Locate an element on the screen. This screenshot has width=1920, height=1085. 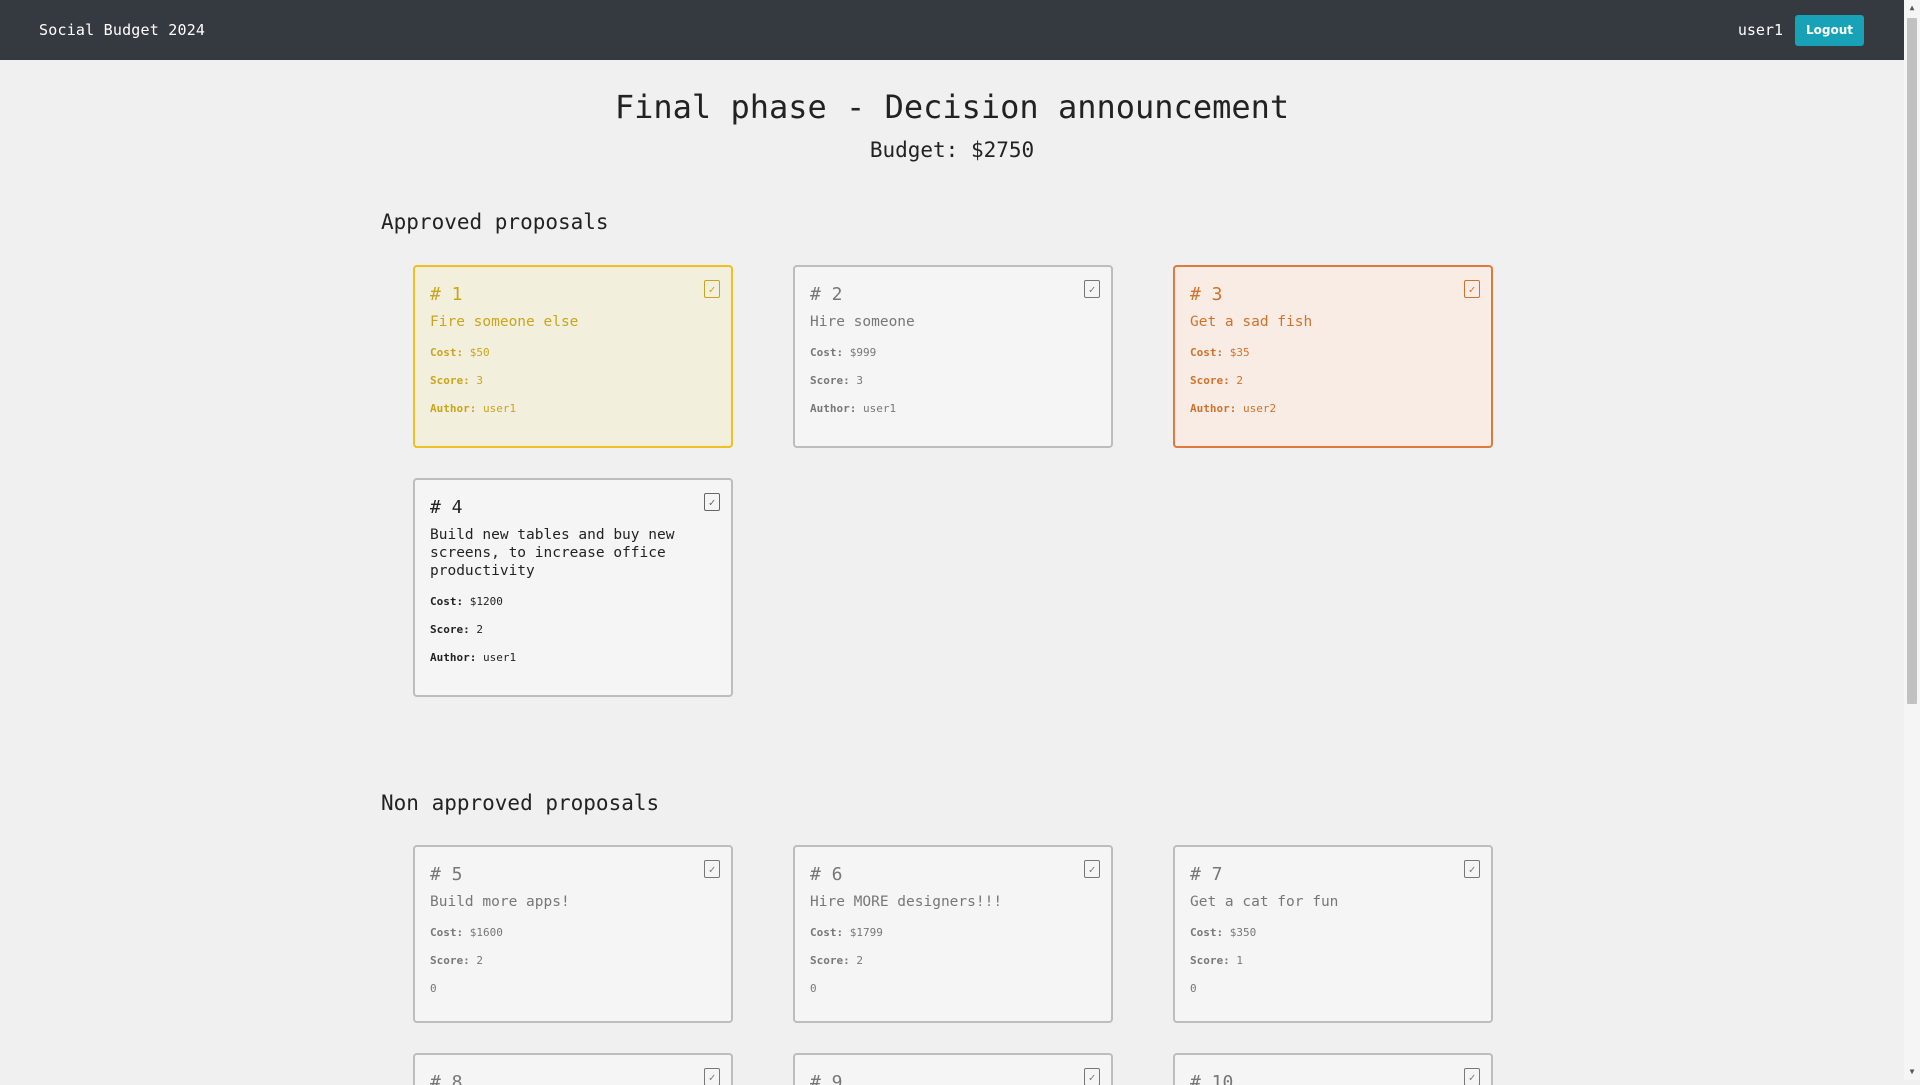
cost-value: $1799 is located at coordinates (866, 932).